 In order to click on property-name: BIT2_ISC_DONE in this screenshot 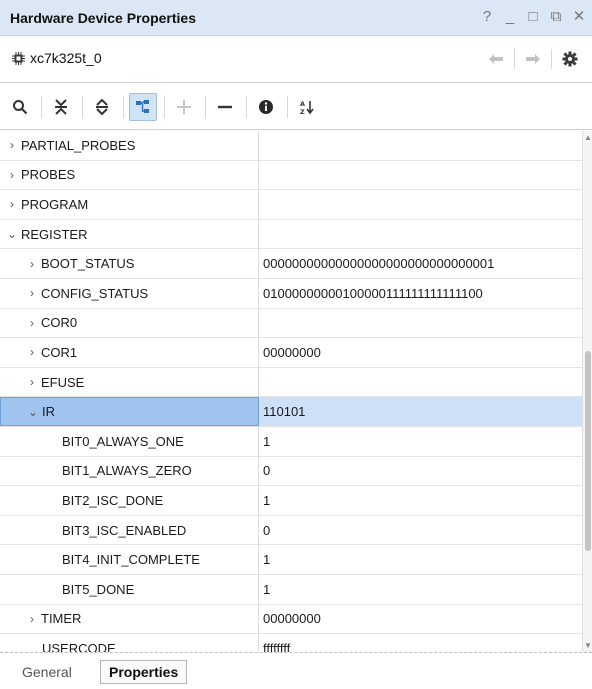, I will do `click(113, 500)`.